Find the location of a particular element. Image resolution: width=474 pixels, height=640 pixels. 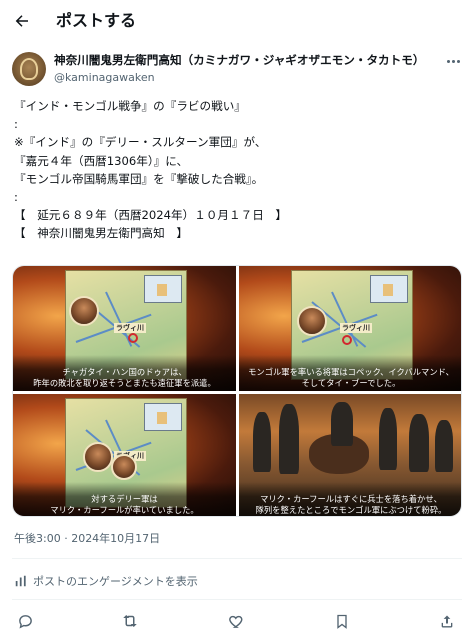

post-timestamp: 午後3:00 · 2024年10月17日 is located at coordinates (87, 538).